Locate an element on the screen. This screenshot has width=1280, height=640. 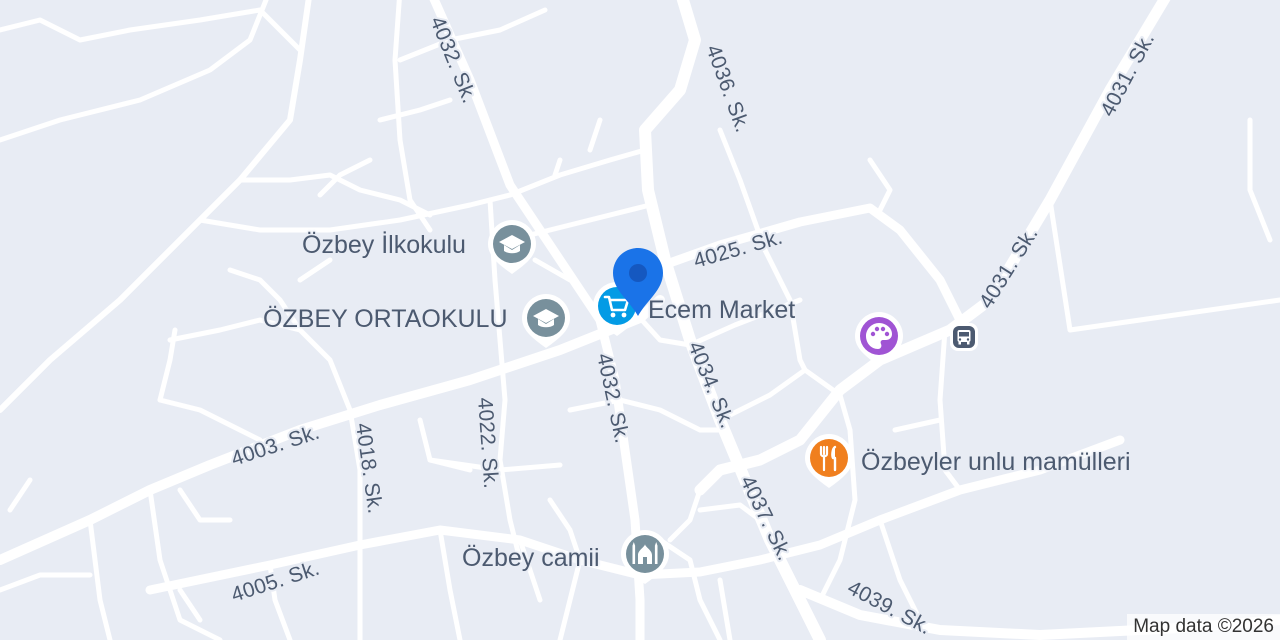
poi-label-ozbeyler-unlu-mamulleri: Özbeyler unlu mamülleri is located at coordinates (996, 462).